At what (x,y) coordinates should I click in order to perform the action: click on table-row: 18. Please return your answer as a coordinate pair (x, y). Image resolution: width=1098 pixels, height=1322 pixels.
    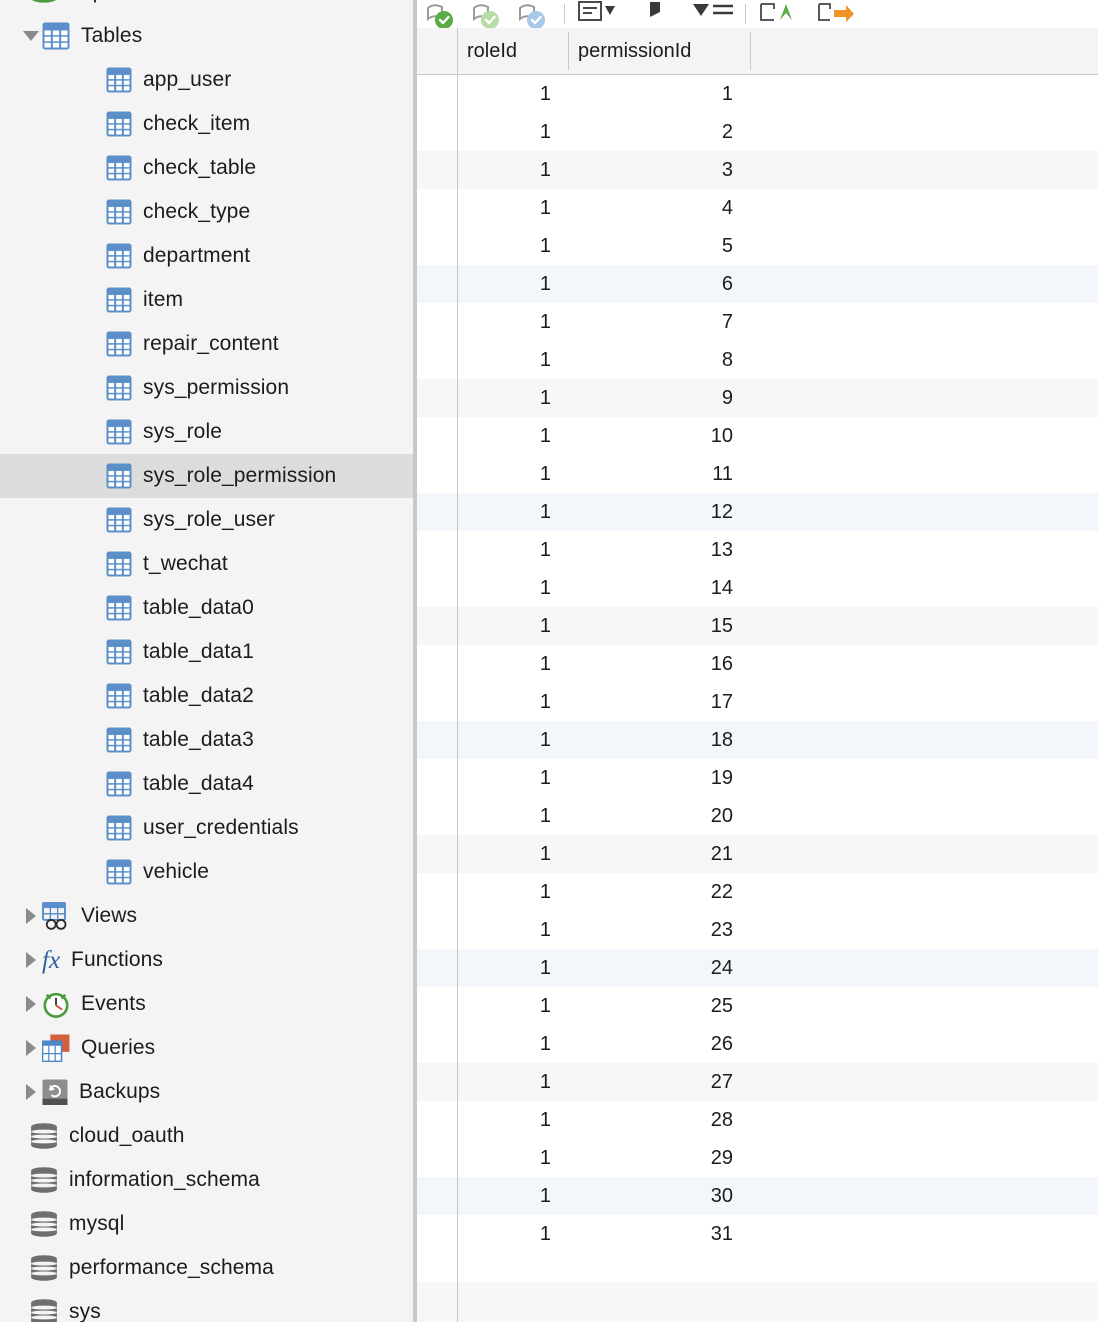
    Looking at the image, I should click on (757, 360).